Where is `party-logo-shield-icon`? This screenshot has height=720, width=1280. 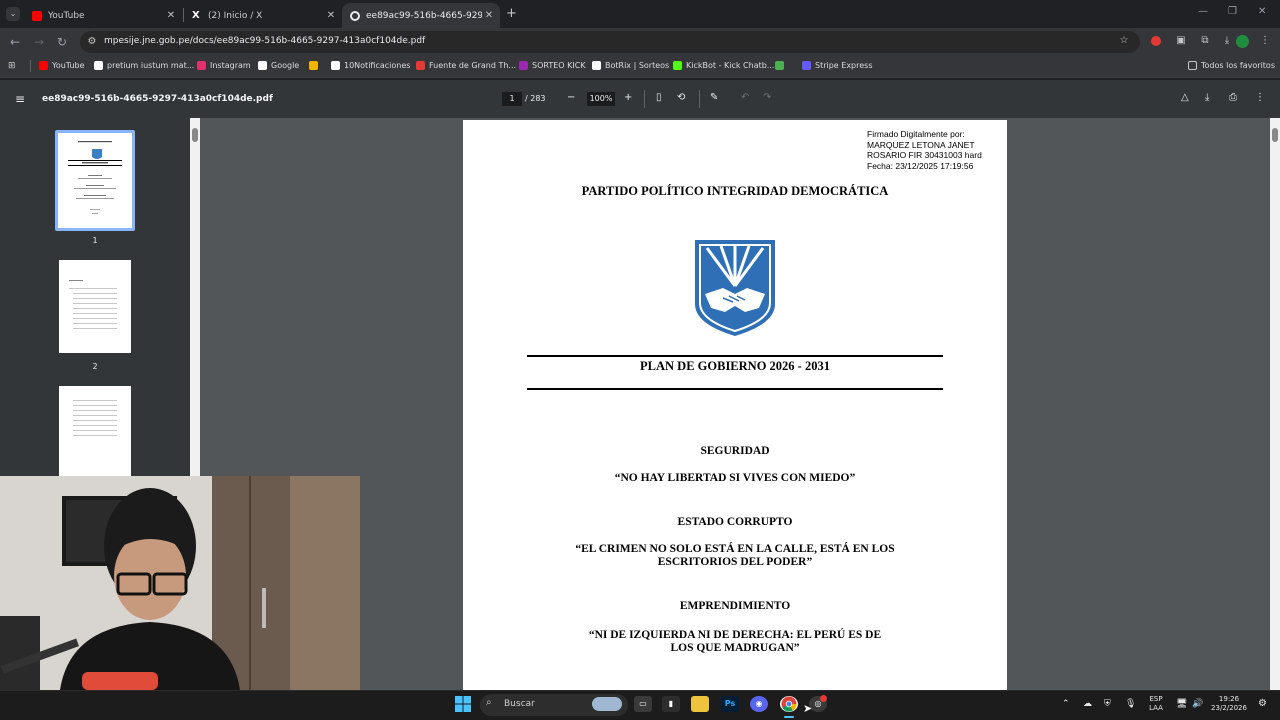
party-logo-shield-icon is located at coordinates (735, 288).